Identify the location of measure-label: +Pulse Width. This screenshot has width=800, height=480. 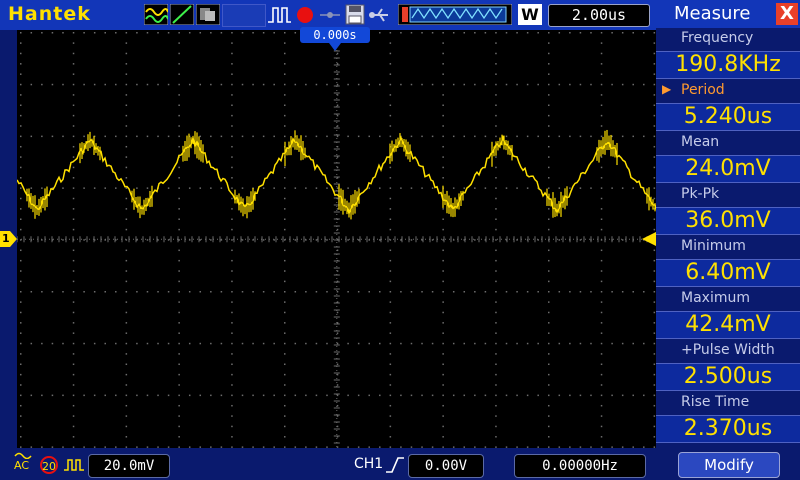
(740, 350).